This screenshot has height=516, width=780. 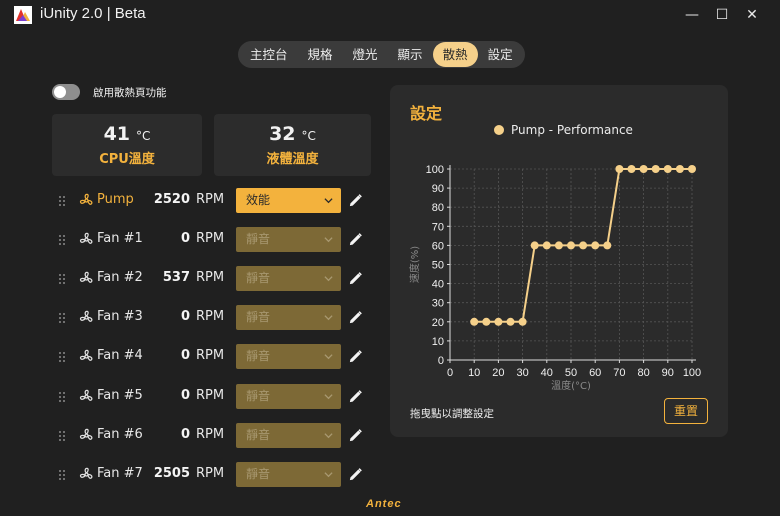 I want to click on minimize-button: —, so click(x=692, y=15).